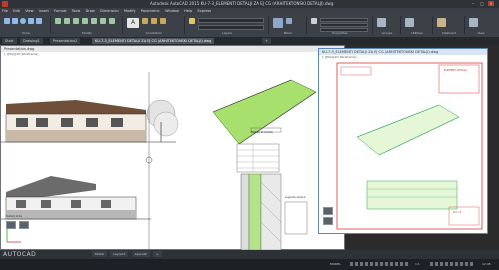  What do you see at coordinates (103, 21) in the screenshot?
I see `fillet-icon` at bounding box center [103, 21].